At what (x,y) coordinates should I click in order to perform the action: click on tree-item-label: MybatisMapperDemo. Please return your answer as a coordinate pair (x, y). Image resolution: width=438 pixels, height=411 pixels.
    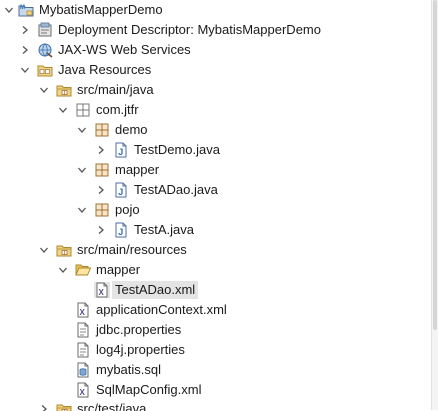
    Looking at the image, I should click on (101, 9).